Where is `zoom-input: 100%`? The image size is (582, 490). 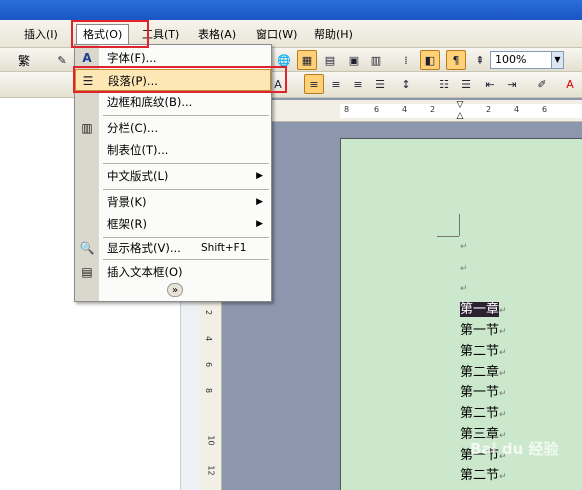 zoom-input: 100% is located at coordinates (521, 60).